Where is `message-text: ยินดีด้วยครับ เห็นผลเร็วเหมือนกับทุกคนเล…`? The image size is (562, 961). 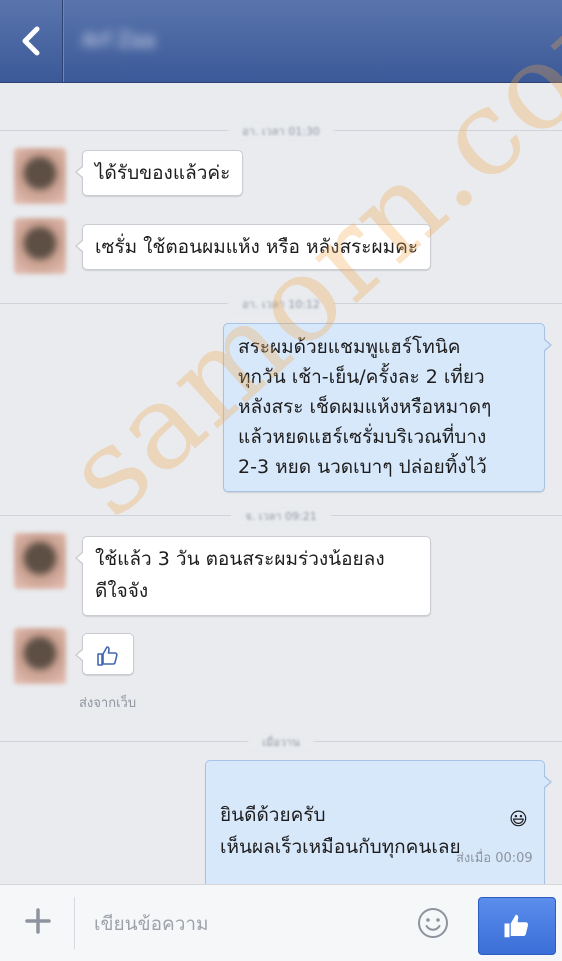
message-text: ยินดีด้วยครับ เห็นผลเร็วเหมือนกับทุกคนเล… is located at coordinates (340, 831).